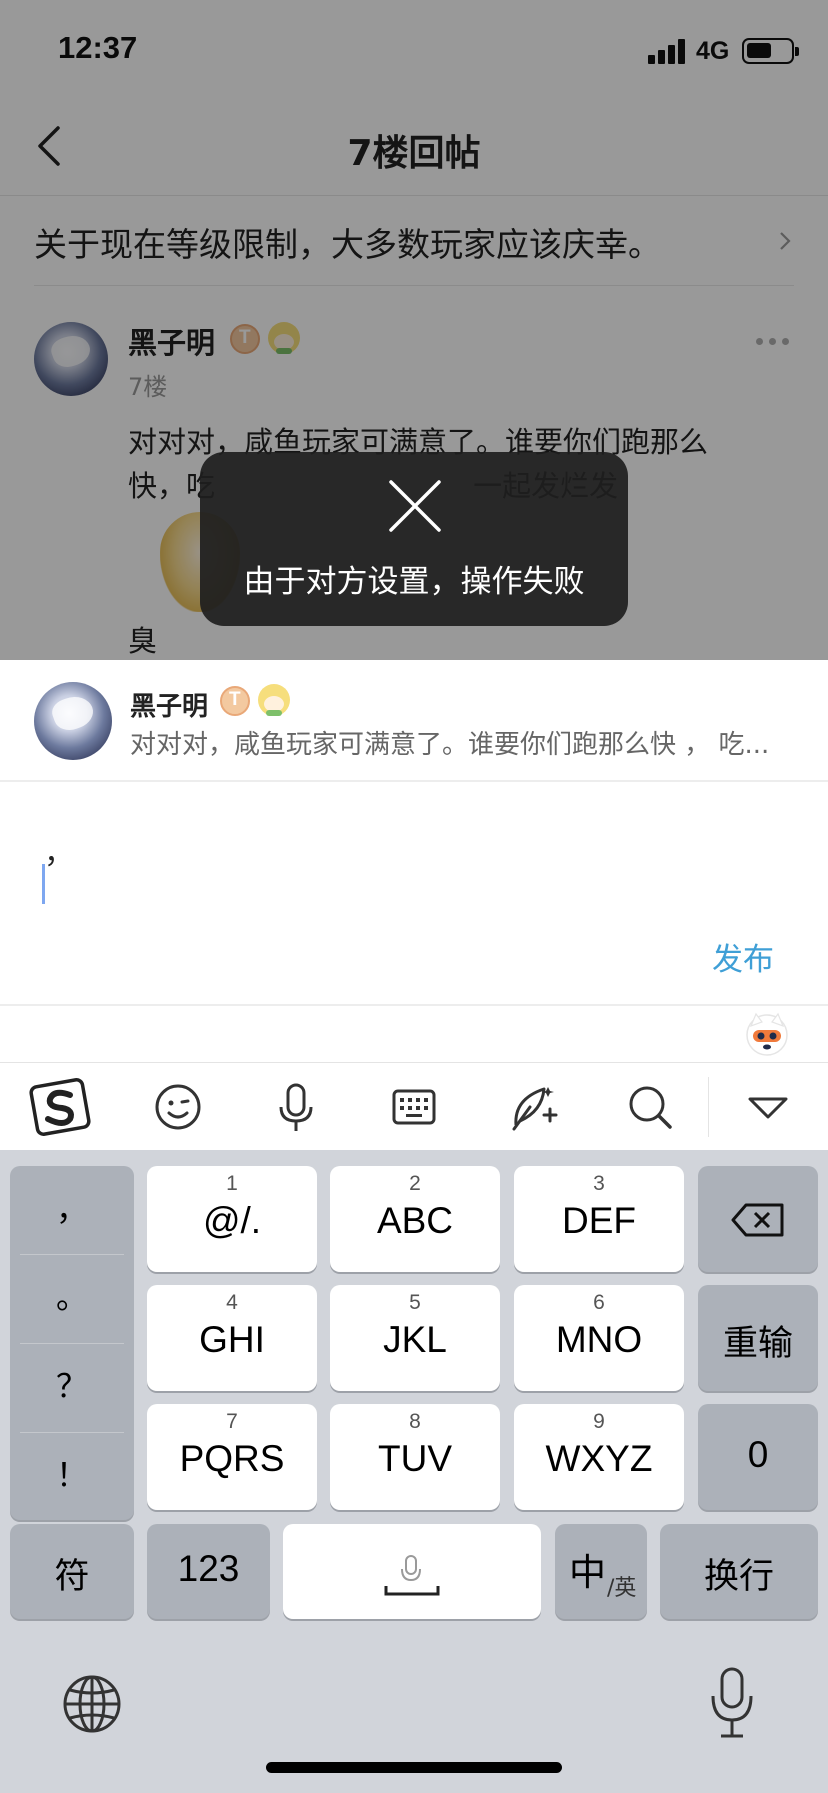  I want to click on key-label: JKL, so click(415, 1339).